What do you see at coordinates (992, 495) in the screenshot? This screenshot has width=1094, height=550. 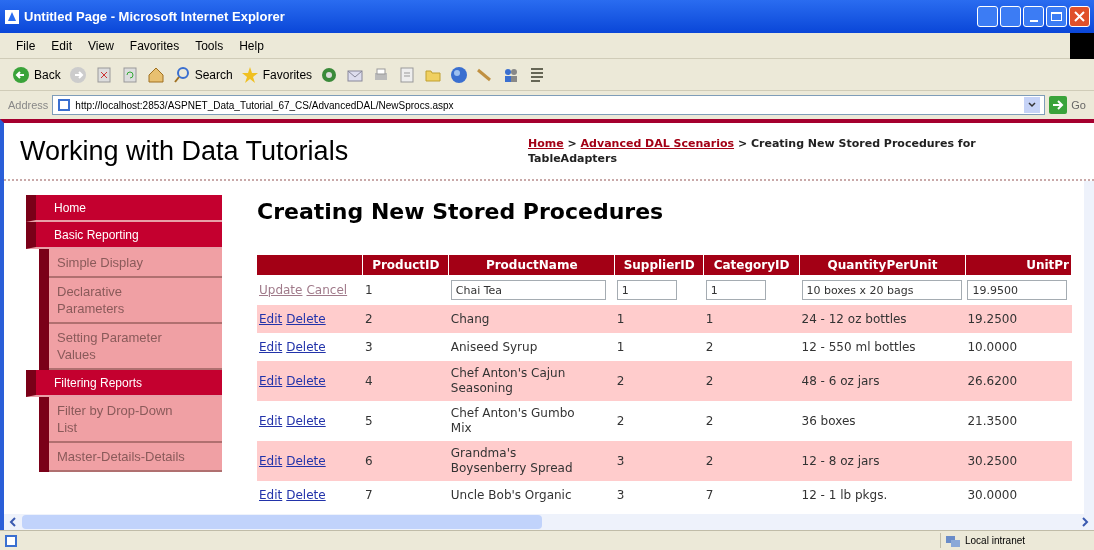 I see `table-cell: 30.0000` at bounding box center [992, 495].